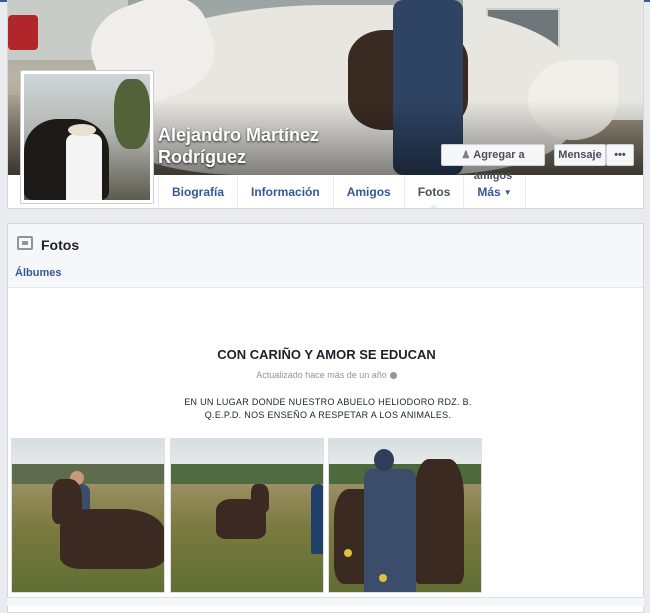  What do you see at coordinates (325, 354) in the screenshot?
I see `album-title: CON CARIÑO Y AMOR SE EDUCAN` at bounding box center [325, 354].